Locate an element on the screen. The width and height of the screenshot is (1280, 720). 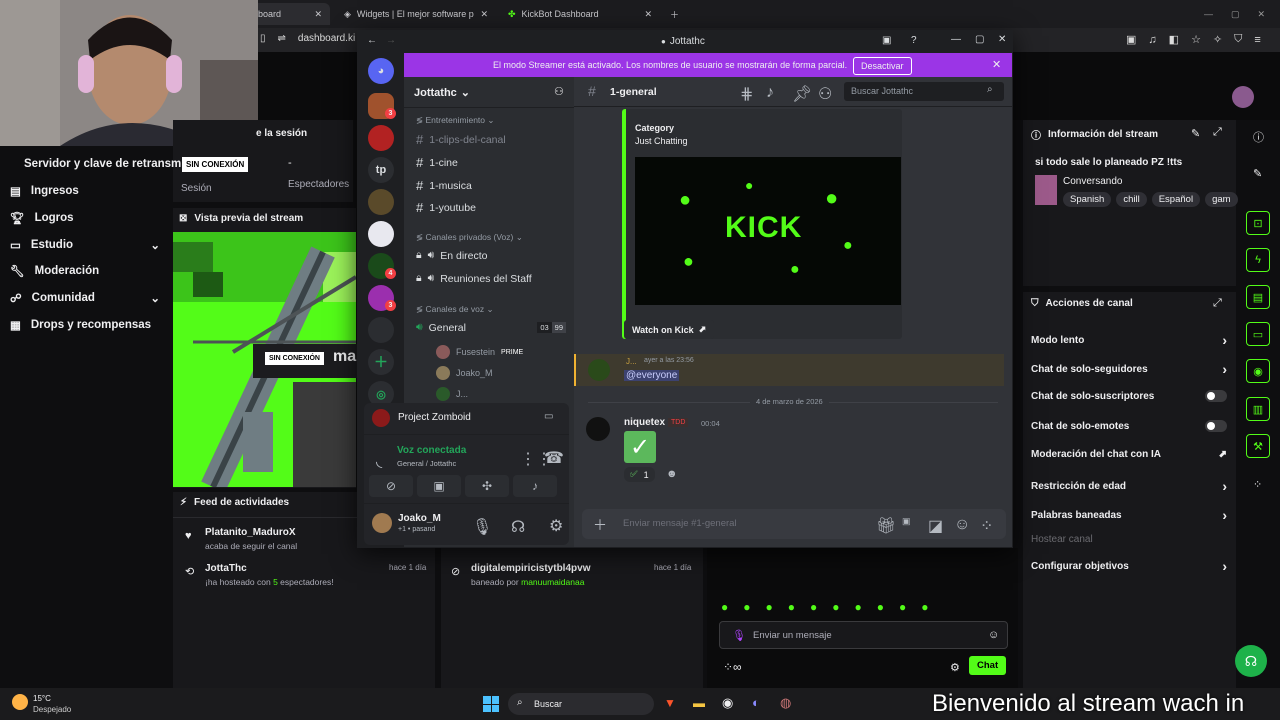
category-header: ≶ Canales de voz ⌄ is located at coordinates (455, 309).